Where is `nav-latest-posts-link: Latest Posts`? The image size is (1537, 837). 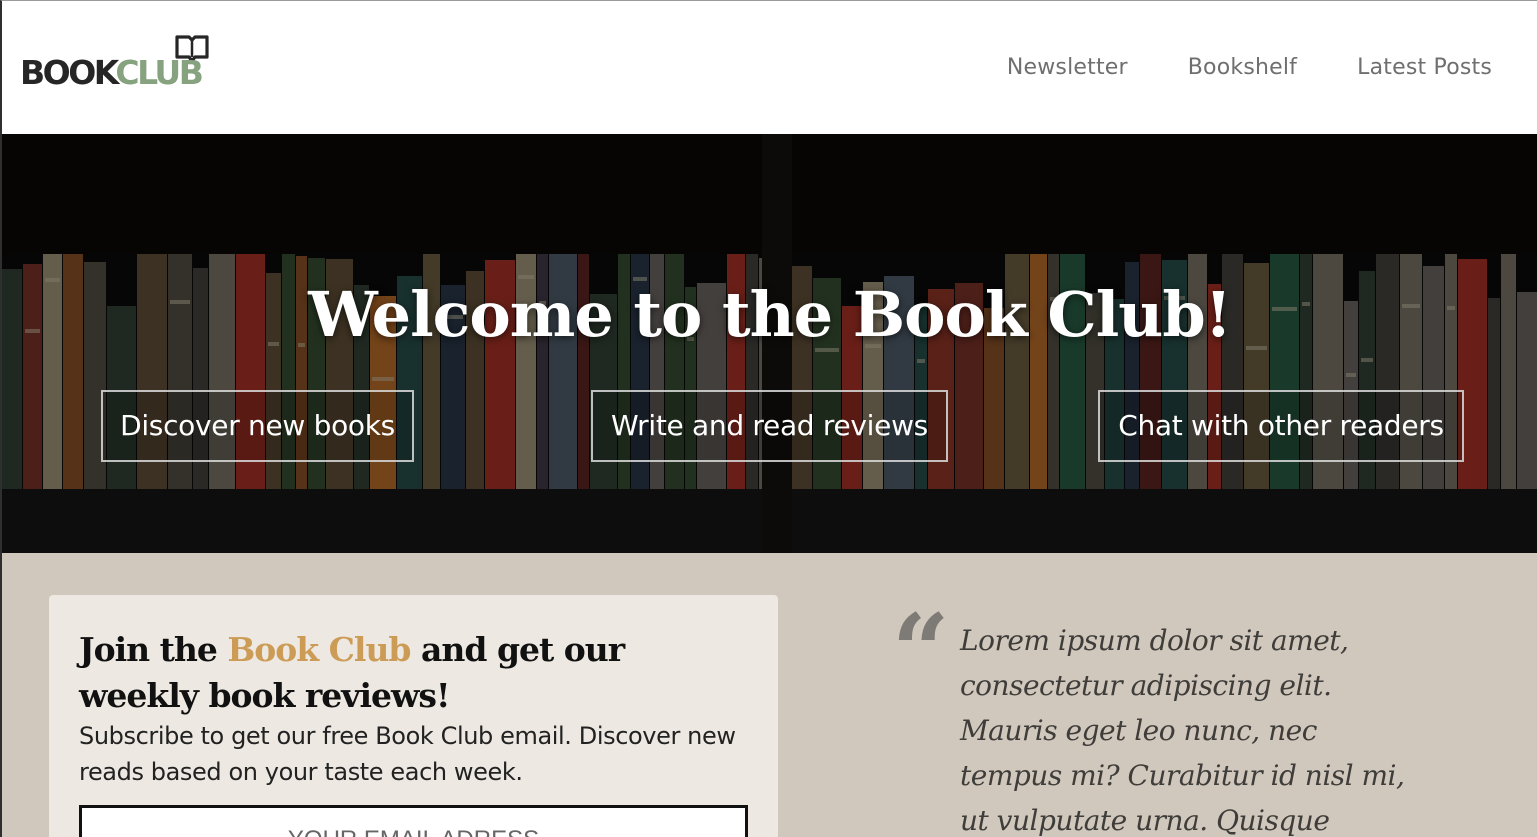
nav-latest-posts-link: Latest Posts is located at coordinates (1424, 68).